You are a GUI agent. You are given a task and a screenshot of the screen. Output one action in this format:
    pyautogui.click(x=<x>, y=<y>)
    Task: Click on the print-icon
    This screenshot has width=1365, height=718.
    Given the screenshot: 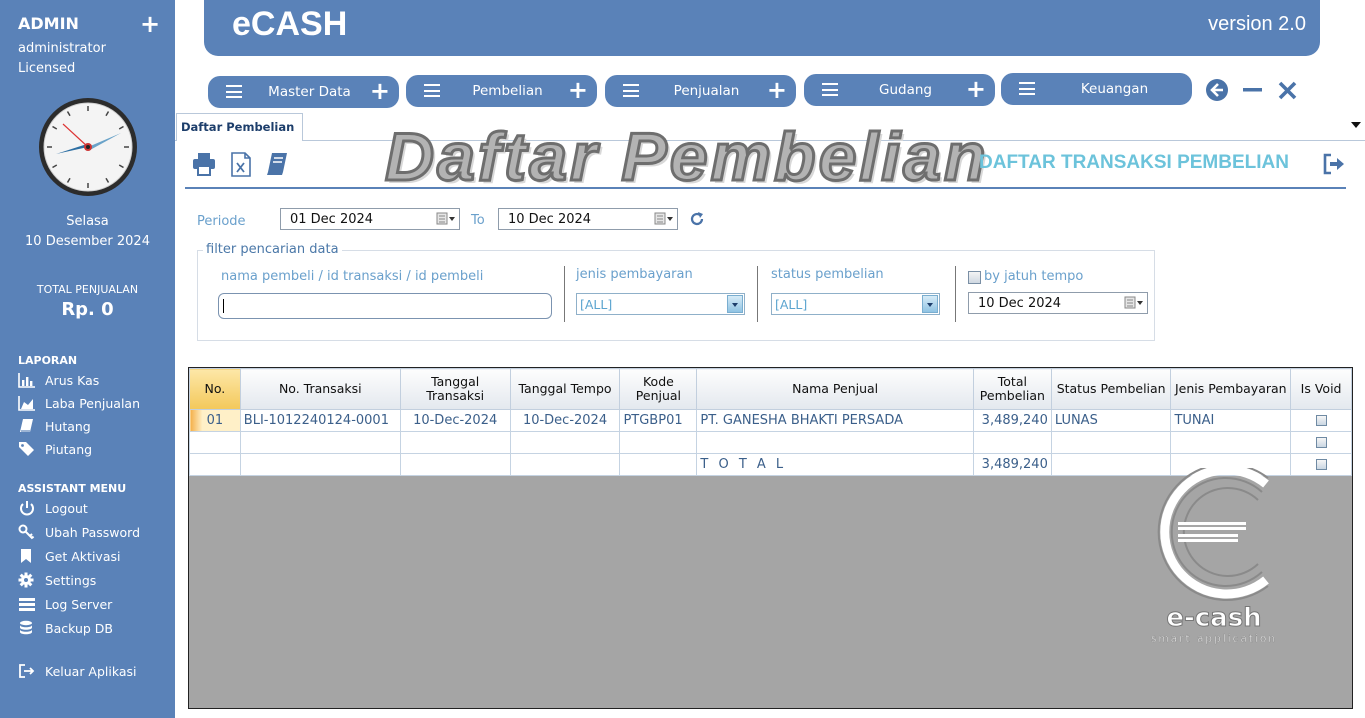 What is the action you would take?
    pyautogui.click(x=204, y=164)
    